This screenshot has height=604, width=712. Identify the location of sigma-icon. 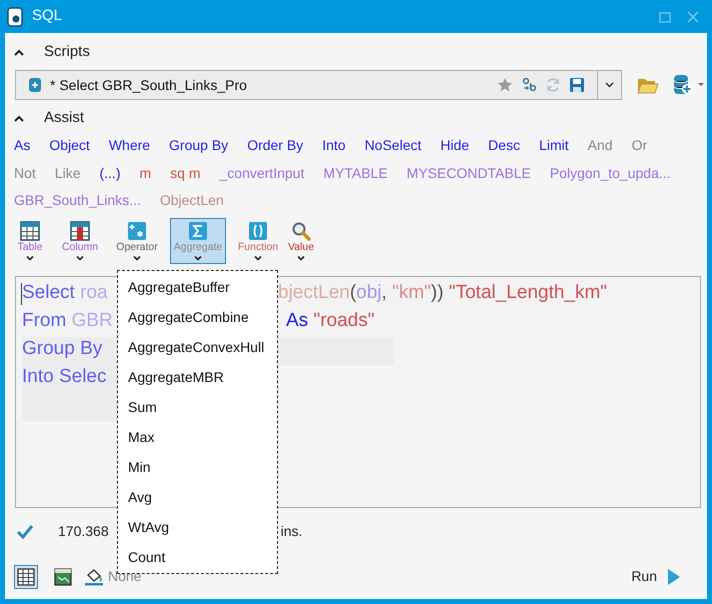
(198, 230).